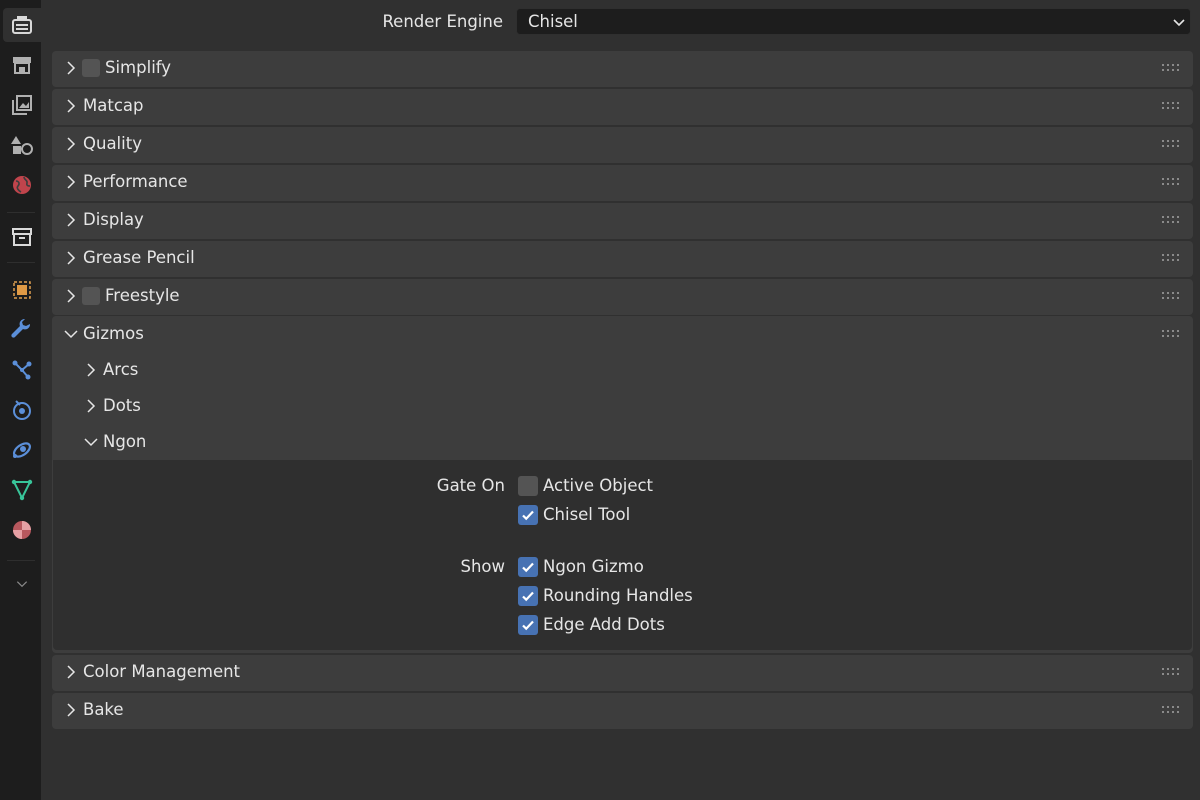  What do you see at coordinates (113, 219) in the screenshot?
I see `panel-title: Display` at bounding box center [113, 219].